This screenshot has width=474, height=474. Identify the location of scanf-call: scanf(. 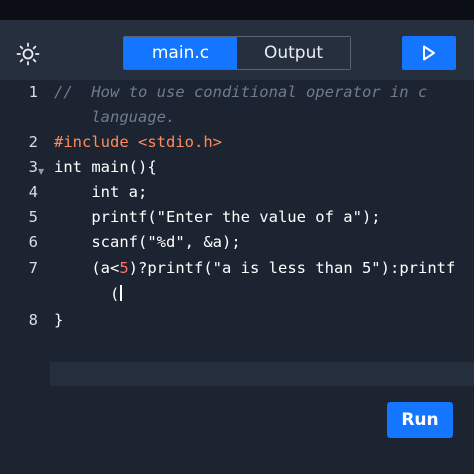
(101, 242).